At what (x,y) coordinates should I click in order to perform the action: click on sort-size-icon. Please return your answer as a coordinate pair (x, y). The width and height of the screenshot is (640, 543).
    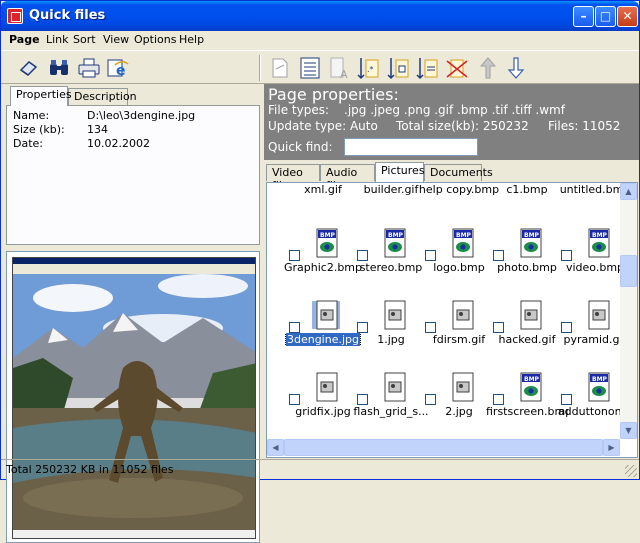
    Looking at the image, I should click on (398, 68).